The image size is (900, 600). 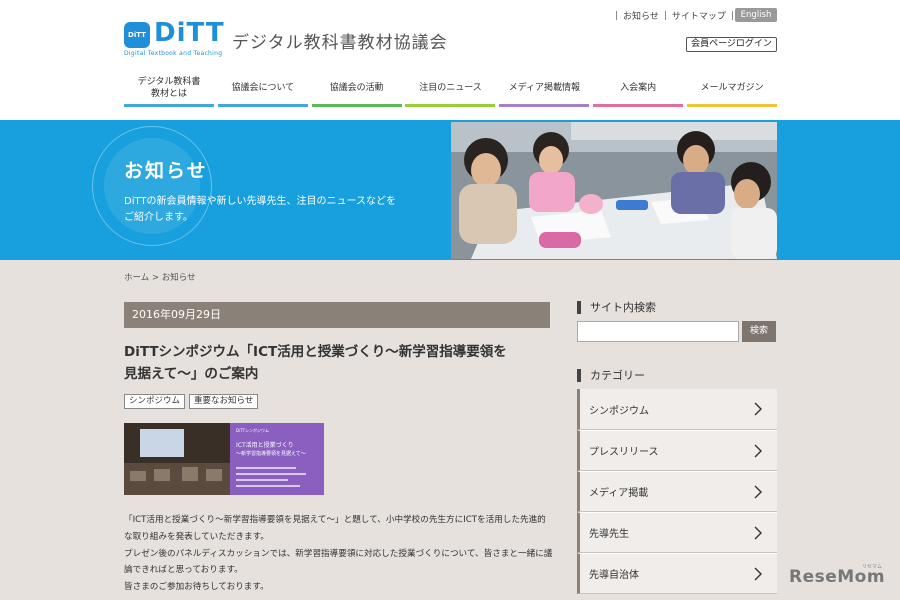 I want to click on nav-label-line2: 教材とは, so click(x=168, y=94).